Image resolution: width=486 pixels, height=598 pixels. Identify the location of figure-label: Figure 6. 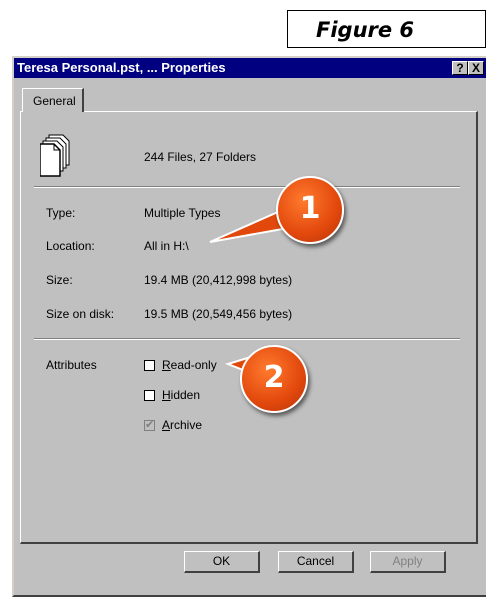
(386, 29).